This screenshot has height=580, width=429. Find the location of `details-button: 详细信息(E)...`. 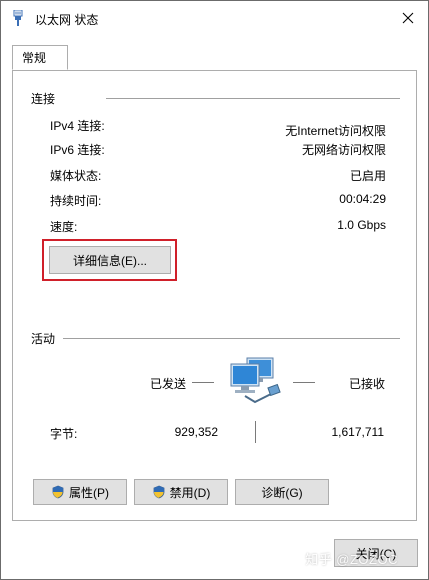

details-button: 详细信息(E)... is located at coordinates (110, 260).